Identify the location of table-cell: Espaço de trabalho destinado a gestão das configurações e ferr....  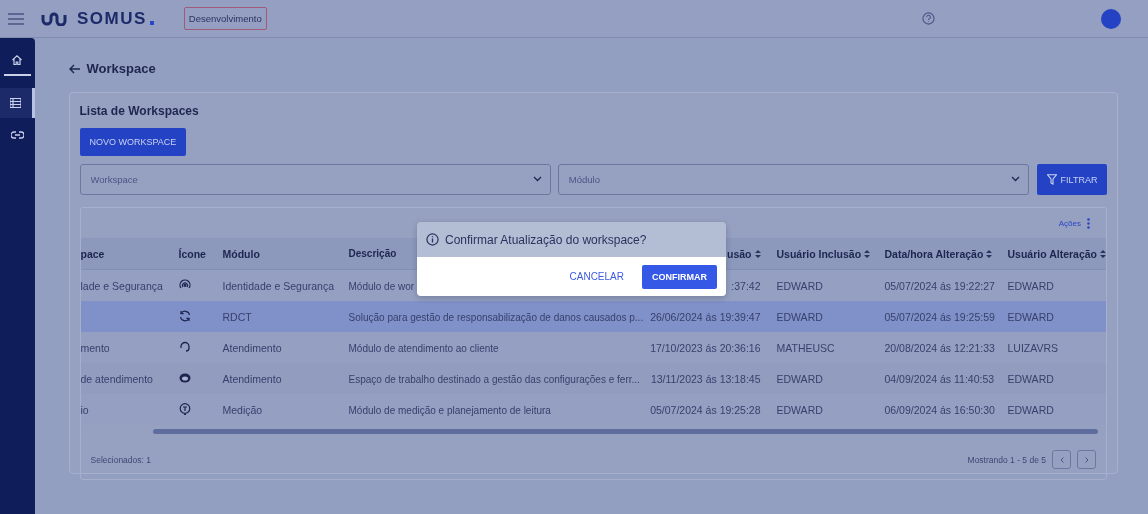
(494, 379).